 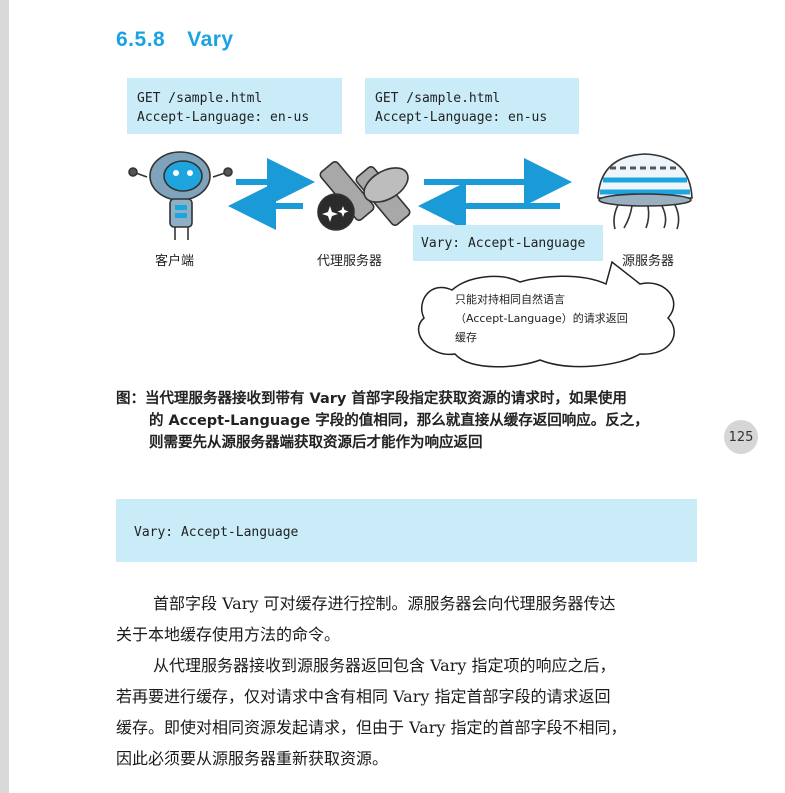 What do you see at coordinates (648, 261) in the screenshot?
I see `origin-label: 源服务器` at bounding box center [648, 261].